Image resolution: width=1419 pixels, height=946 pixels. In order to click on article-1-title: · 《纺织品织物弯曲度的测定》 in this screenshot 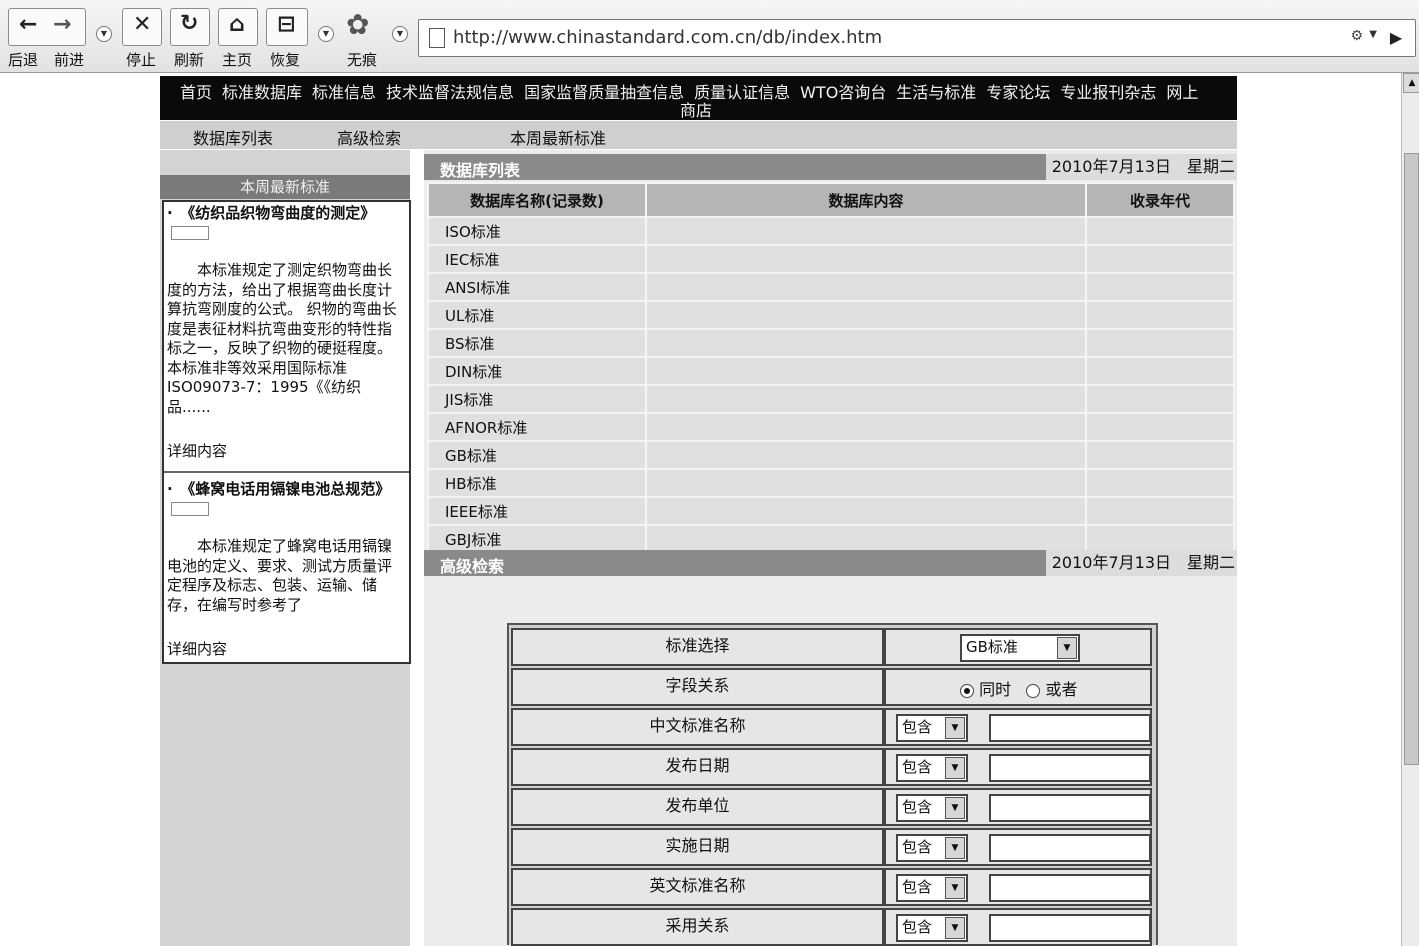, I will do `click(285, 223)`.